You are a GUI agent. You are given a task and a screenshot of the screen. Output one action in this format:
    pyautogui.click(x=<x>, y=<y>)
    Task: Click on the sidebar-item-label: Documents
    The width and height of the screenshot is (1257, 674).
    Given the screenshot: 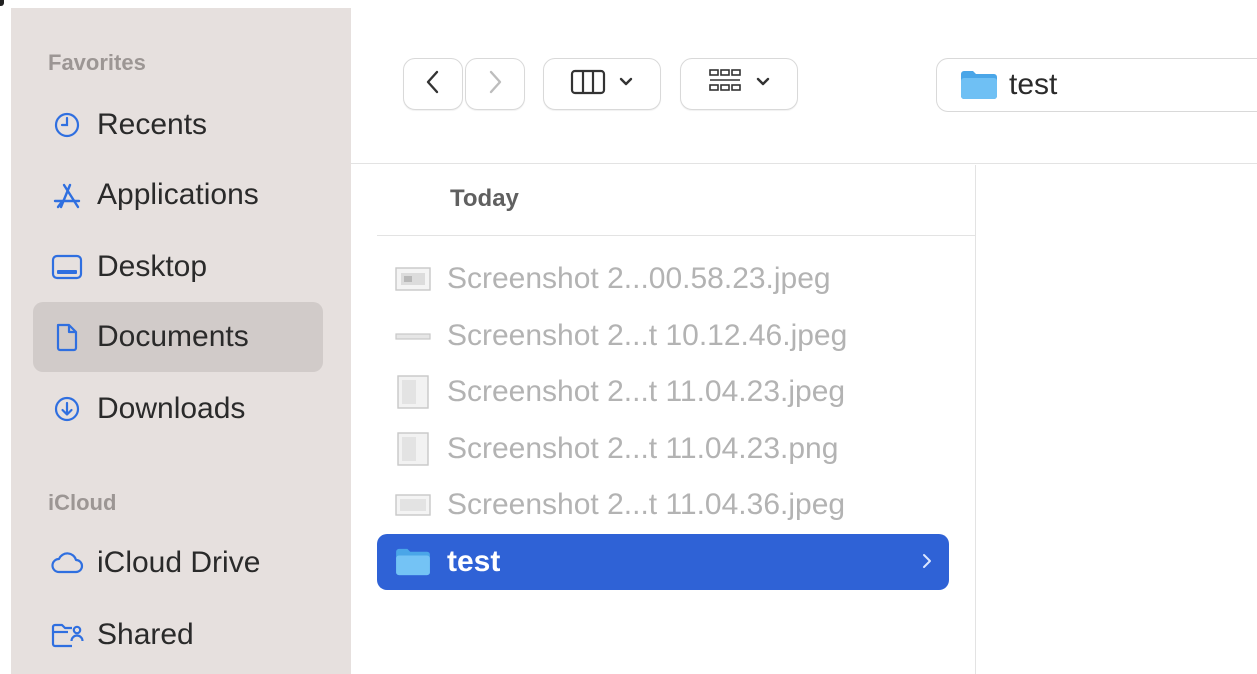 What is the action you would take?
    pyautogui.click(x=173, y=336)
    